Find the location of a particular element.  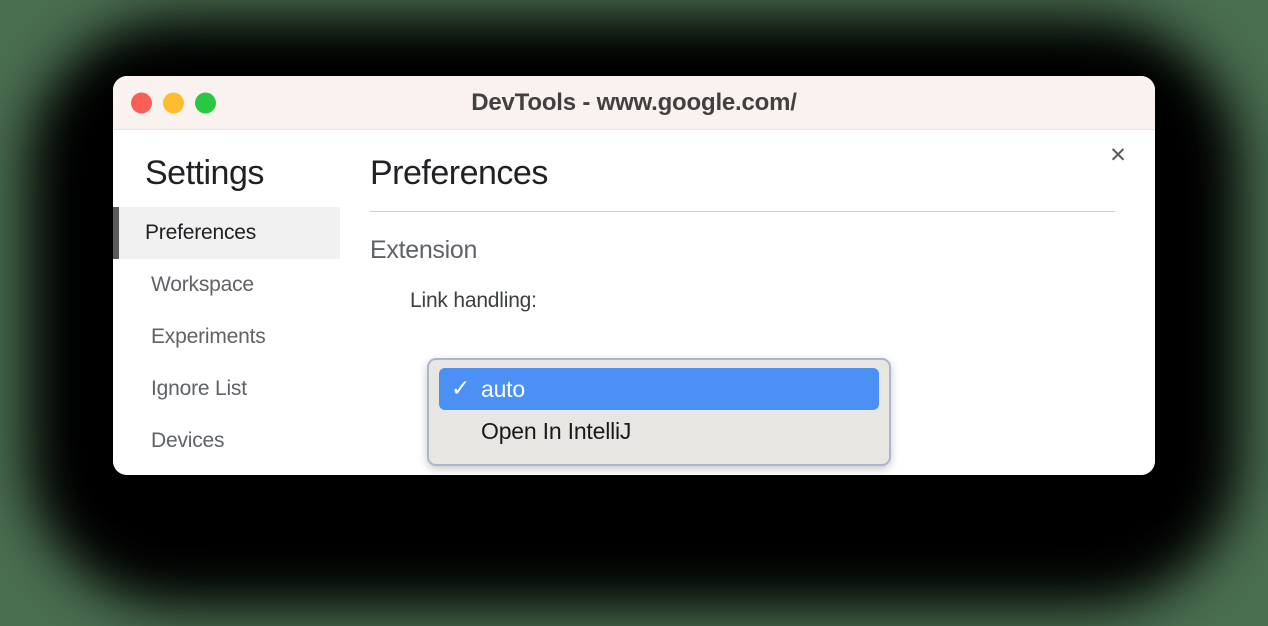

sidebar-item-devices: Devices is located at coordinates (226, 441).